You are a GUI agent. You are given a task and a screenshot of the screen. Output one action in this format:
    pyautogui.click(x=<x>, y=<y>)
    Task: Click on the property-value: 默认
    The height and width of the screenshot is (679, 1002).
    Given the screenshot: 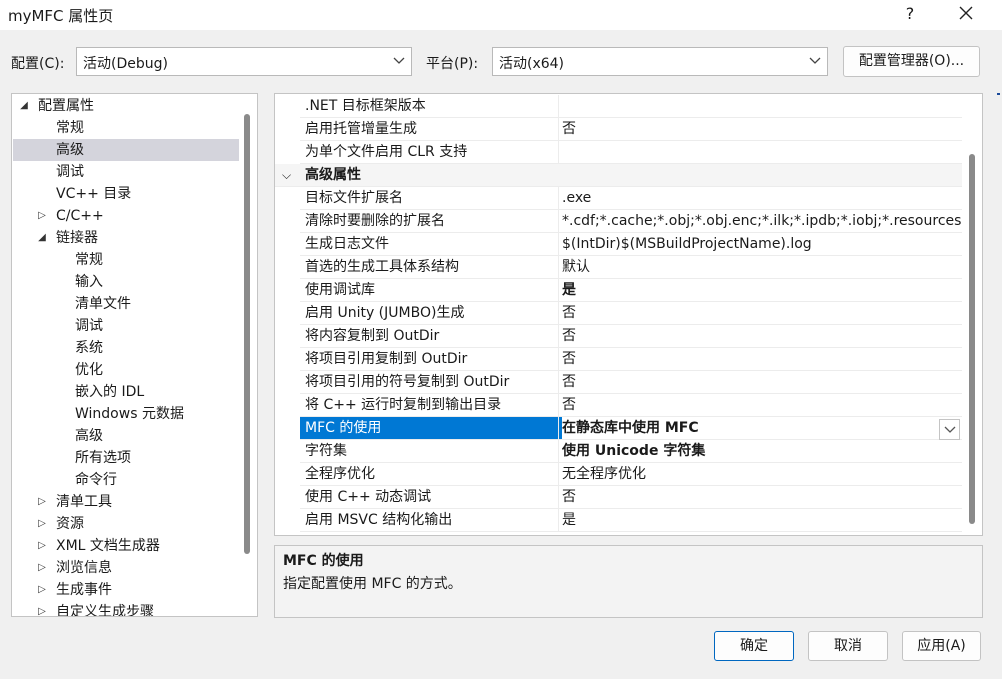 What is the action you would take?
    pyautogui.click(x=762, y=267)
    